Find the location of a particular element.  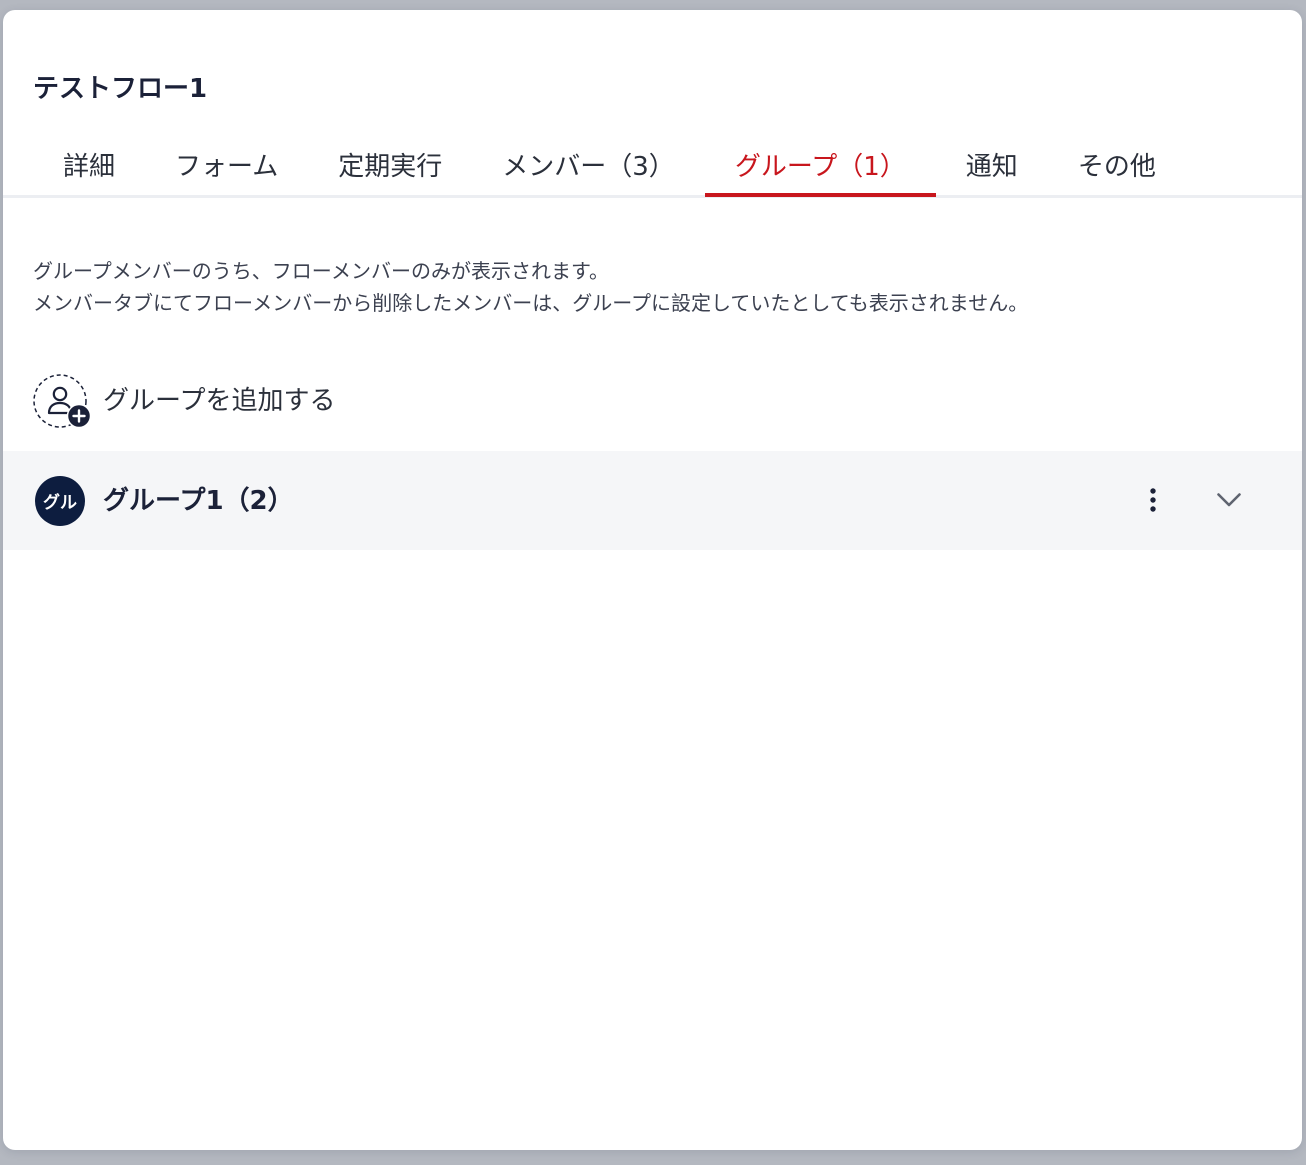

more-vertical-icon is located at coordinates (1153, 500).